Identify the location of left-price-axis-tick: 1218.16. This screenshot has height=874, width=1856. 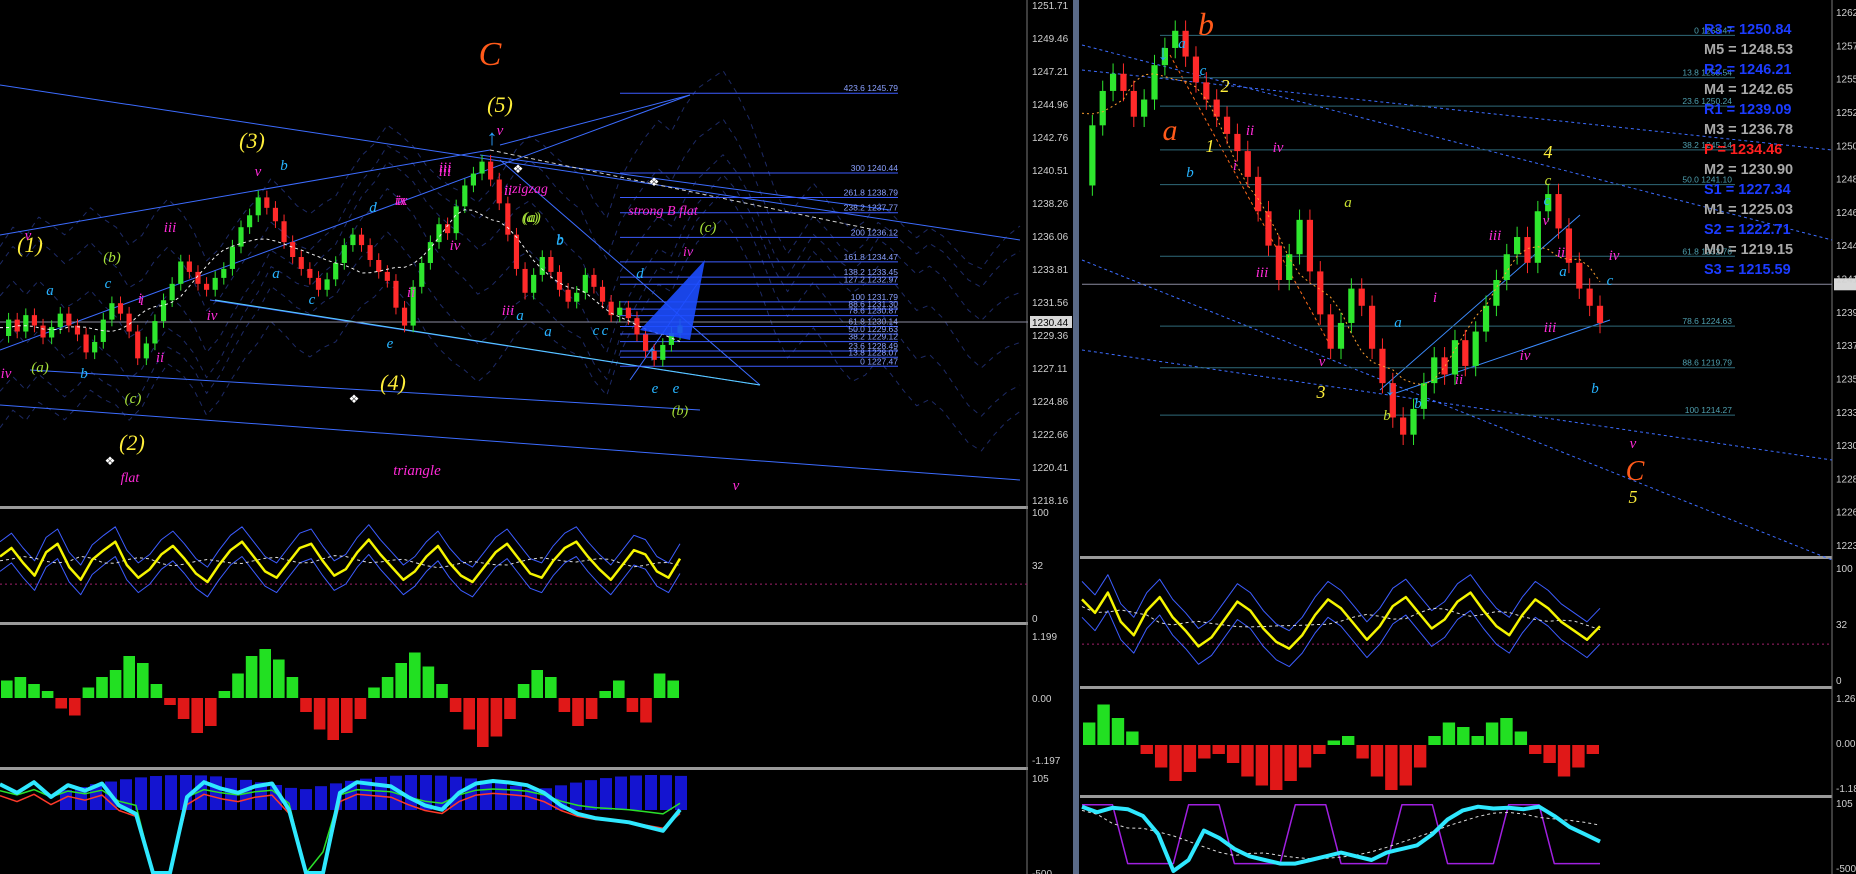
(1050, 501).